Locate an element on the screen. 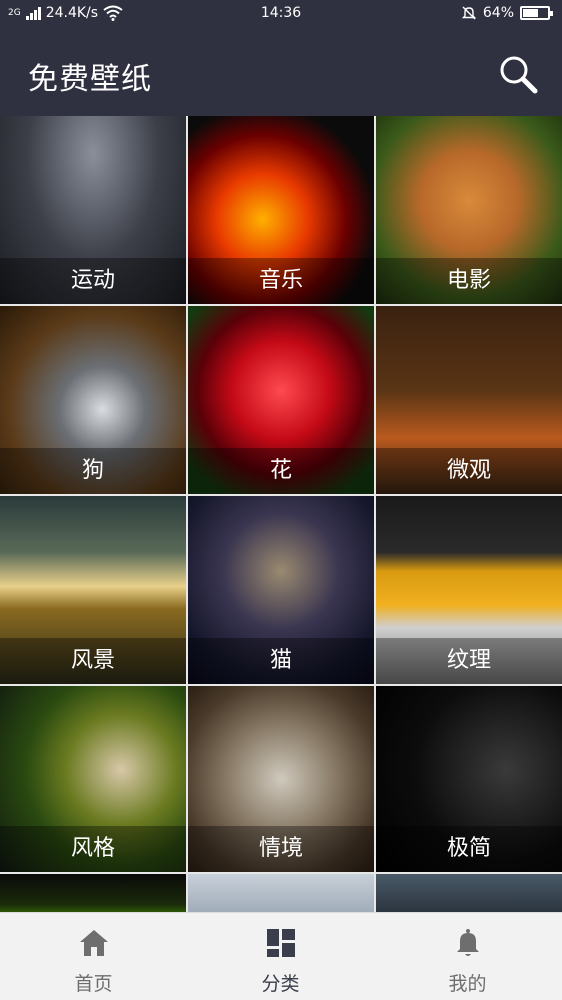 The width and height of the screenshot is (562, 1000). nav-mine-label: 我的 is located at coordinates (467, 984).